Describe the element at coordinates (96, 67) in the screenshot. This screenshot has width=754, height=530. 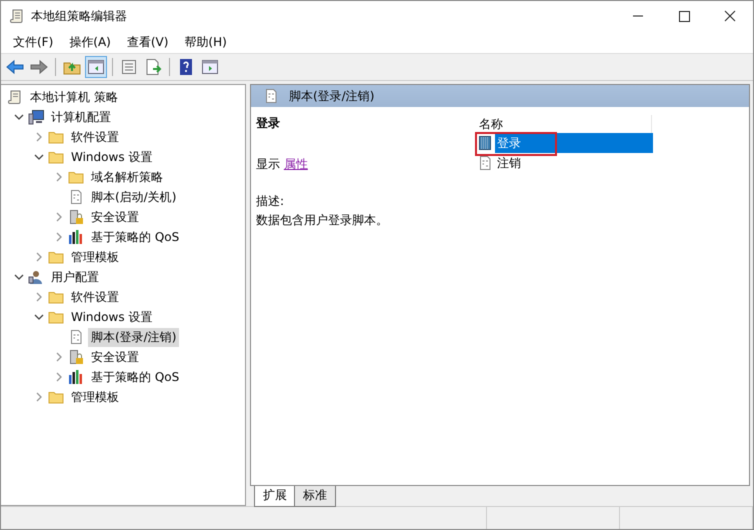
I see `pane-icon` at that location.